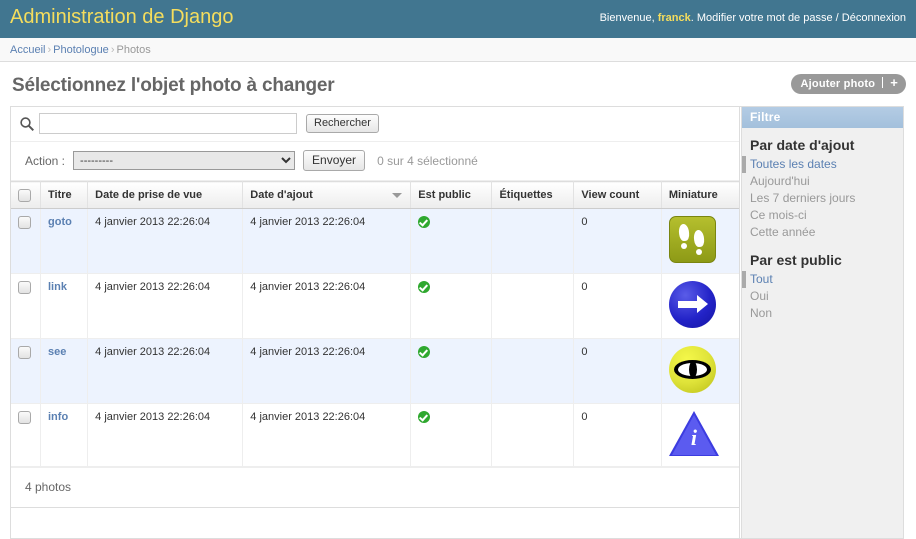  I want to click on filter-option-this-year-link: Cette année, so click(782, 232).